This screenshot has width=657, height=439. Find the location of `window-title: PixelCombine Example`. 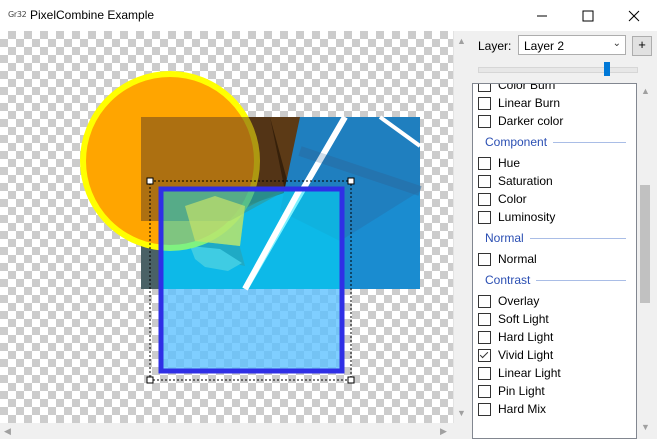

window-title: PixelCombine Example is located at coordinates (92, 15).